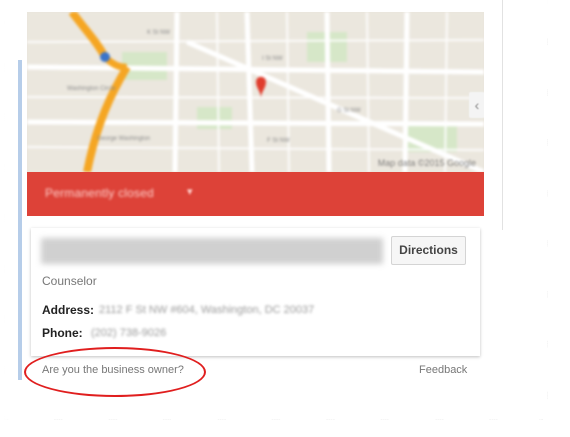  What do you see at coordinates (68, 310) in the screenshot?
I see `address-label: Address:` at bounding box center [68, 310].